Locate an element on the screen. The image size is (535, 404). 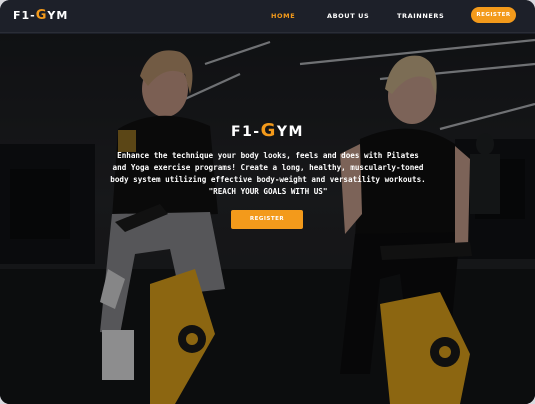
hero-register-button: REGISTER is located at coordinates (267, 219).